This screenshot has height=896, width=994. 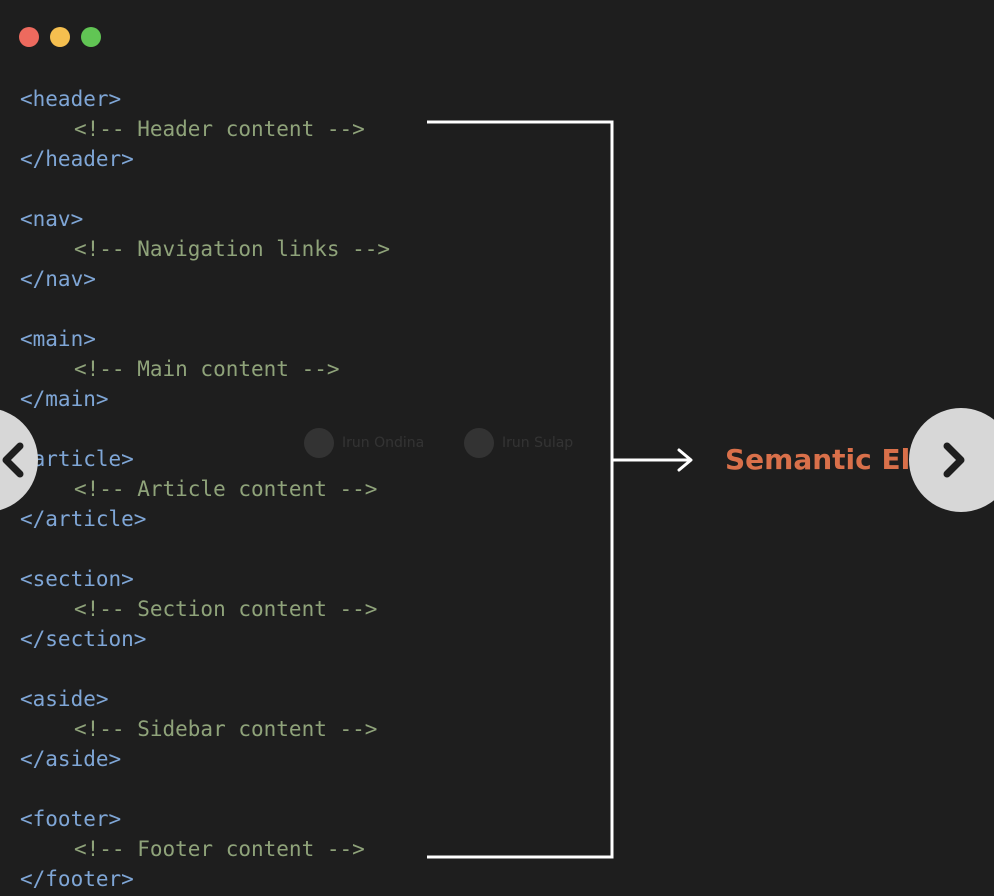 I want to click on chevron-right-icon, so click(x=954, y=460).